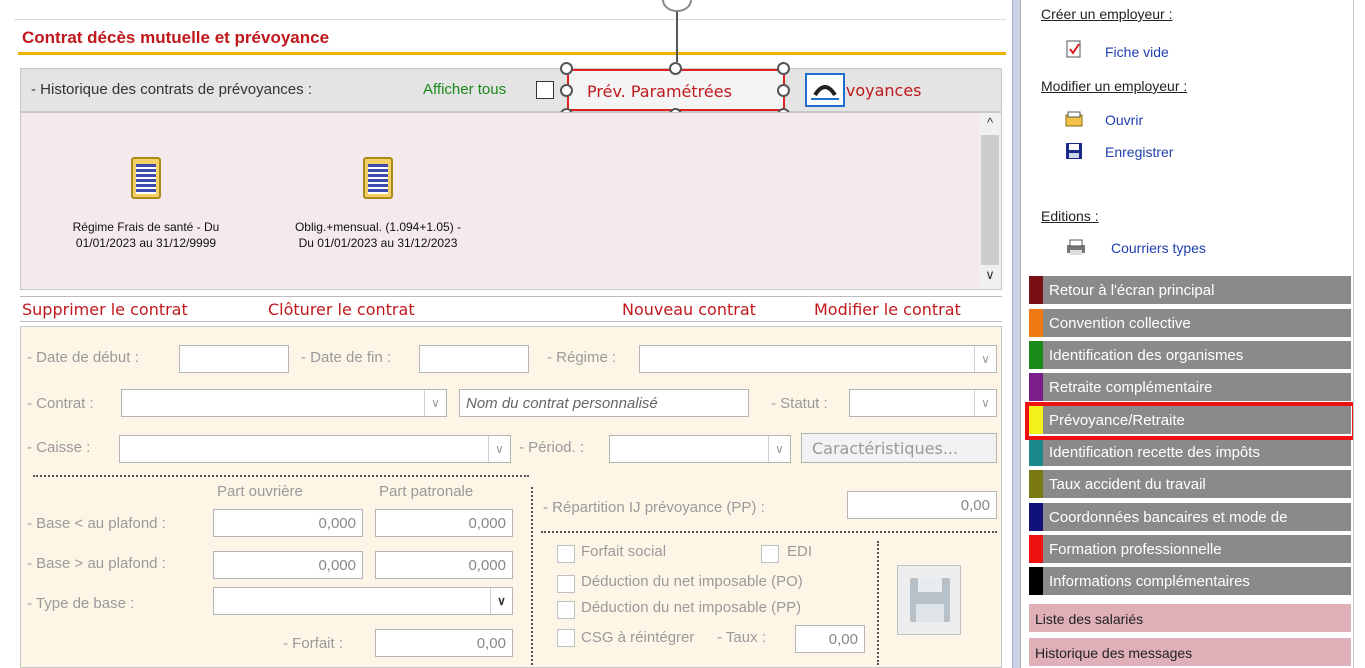  I want to click on nav-item-retraite: Retraite complémentaire, so click(1190, 388).